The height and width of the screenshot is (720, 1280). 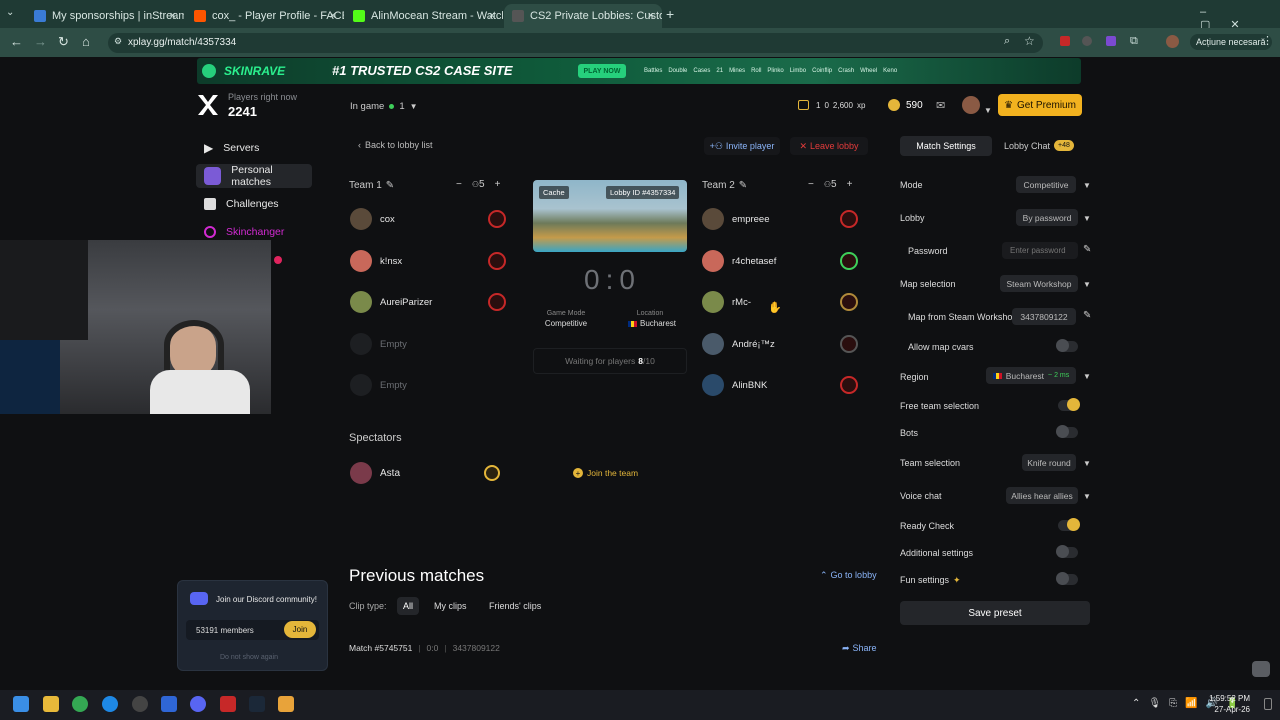 What do you see at coordinates (105, 16) in the screenshot?
I see `browser-tab: My sponsorships | inStreamly ×` at bounding box center [105, 16].